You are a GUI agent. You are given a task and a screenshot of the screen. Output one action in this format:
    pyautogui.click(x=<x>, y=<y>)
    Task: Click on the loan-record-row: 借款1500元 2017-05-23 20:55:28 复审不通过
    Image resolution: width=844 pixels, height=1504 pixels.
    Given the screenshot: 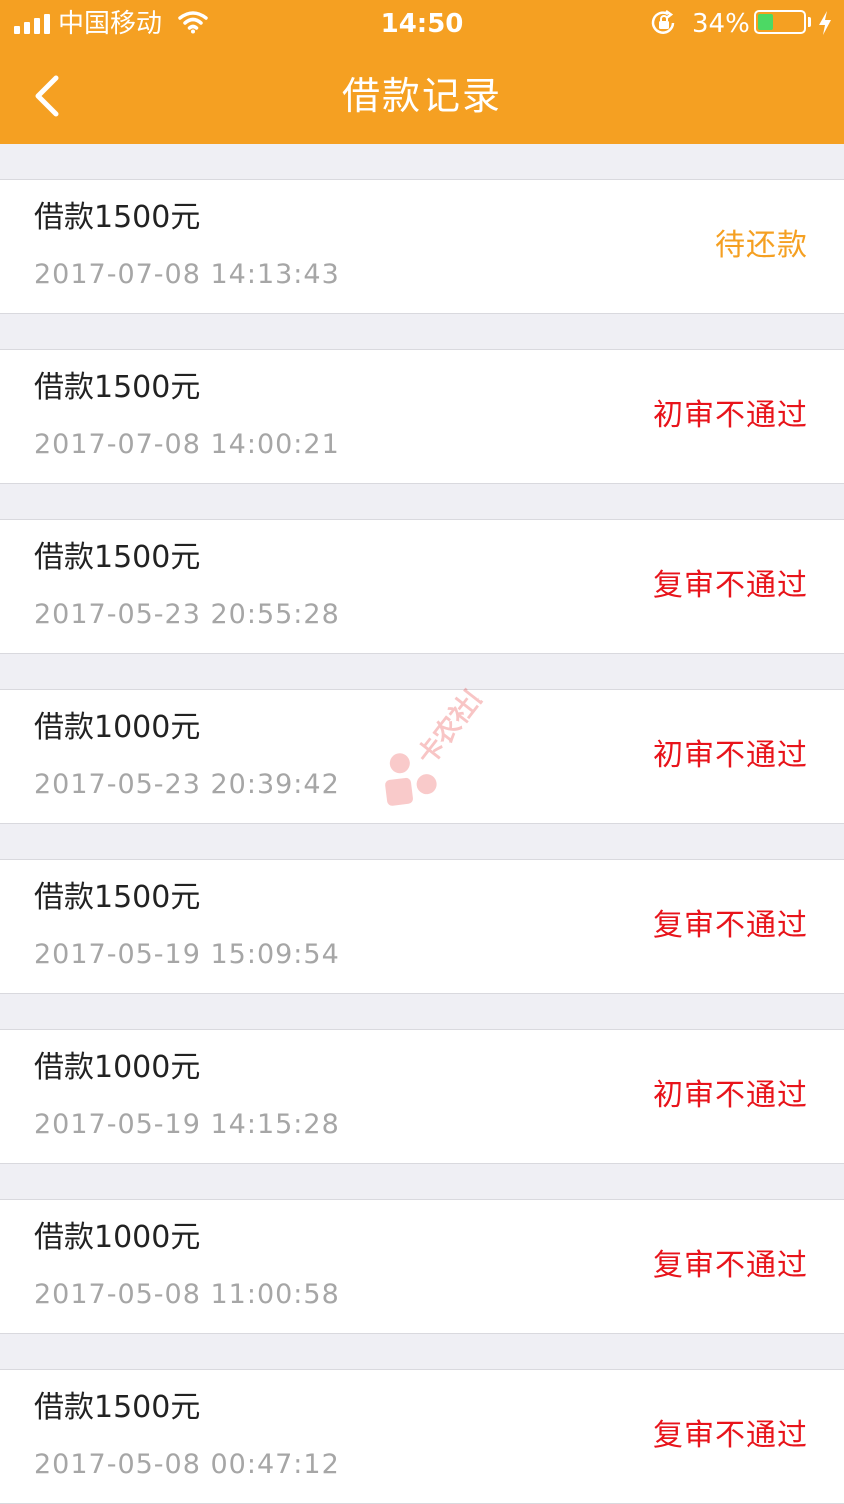 What is the action you would take?
    pyautogui.click(x=422, y=586)
    